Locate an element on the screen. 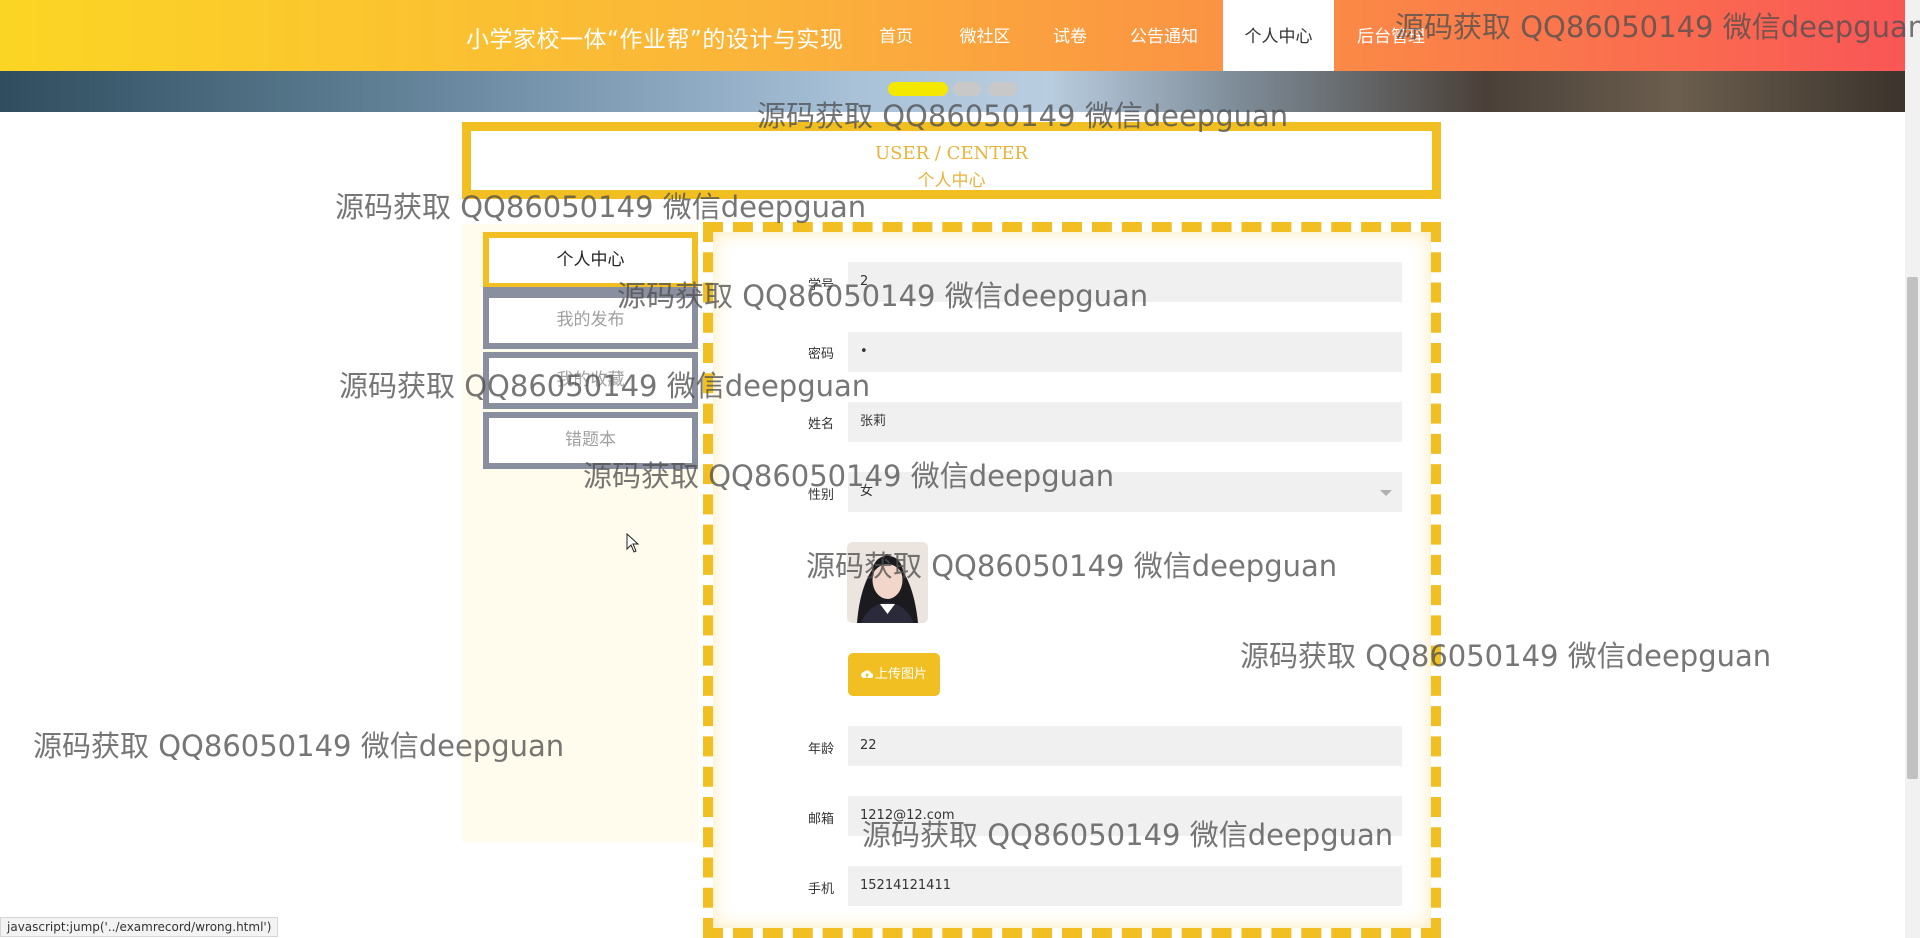 The height and width of the screenshot is (938, 1920). section-heading: USER / CENTER 个人中心 is located at coordinates (951, 160).